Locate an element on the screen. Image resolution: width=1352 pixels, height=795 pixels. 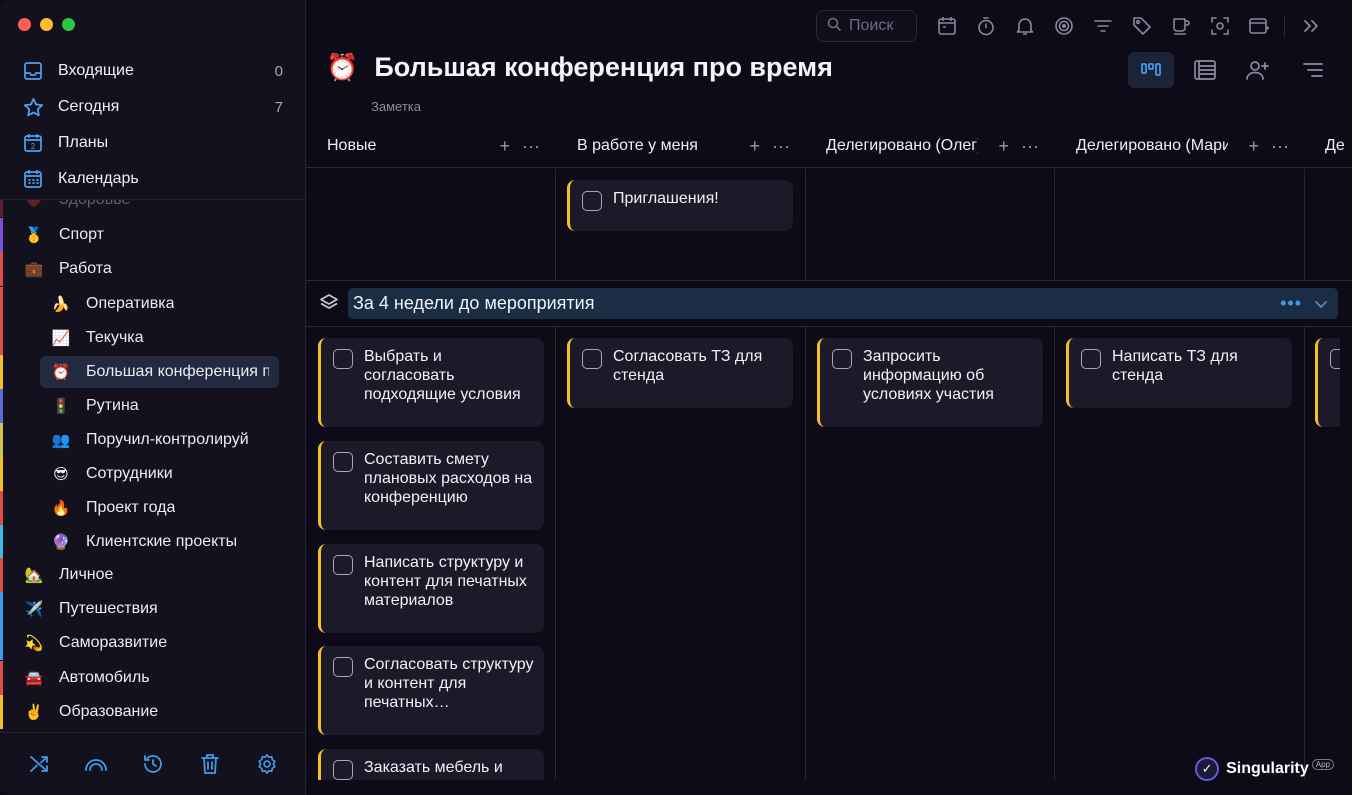
column-header-partial: Де is located at coordinates (1338, 146).